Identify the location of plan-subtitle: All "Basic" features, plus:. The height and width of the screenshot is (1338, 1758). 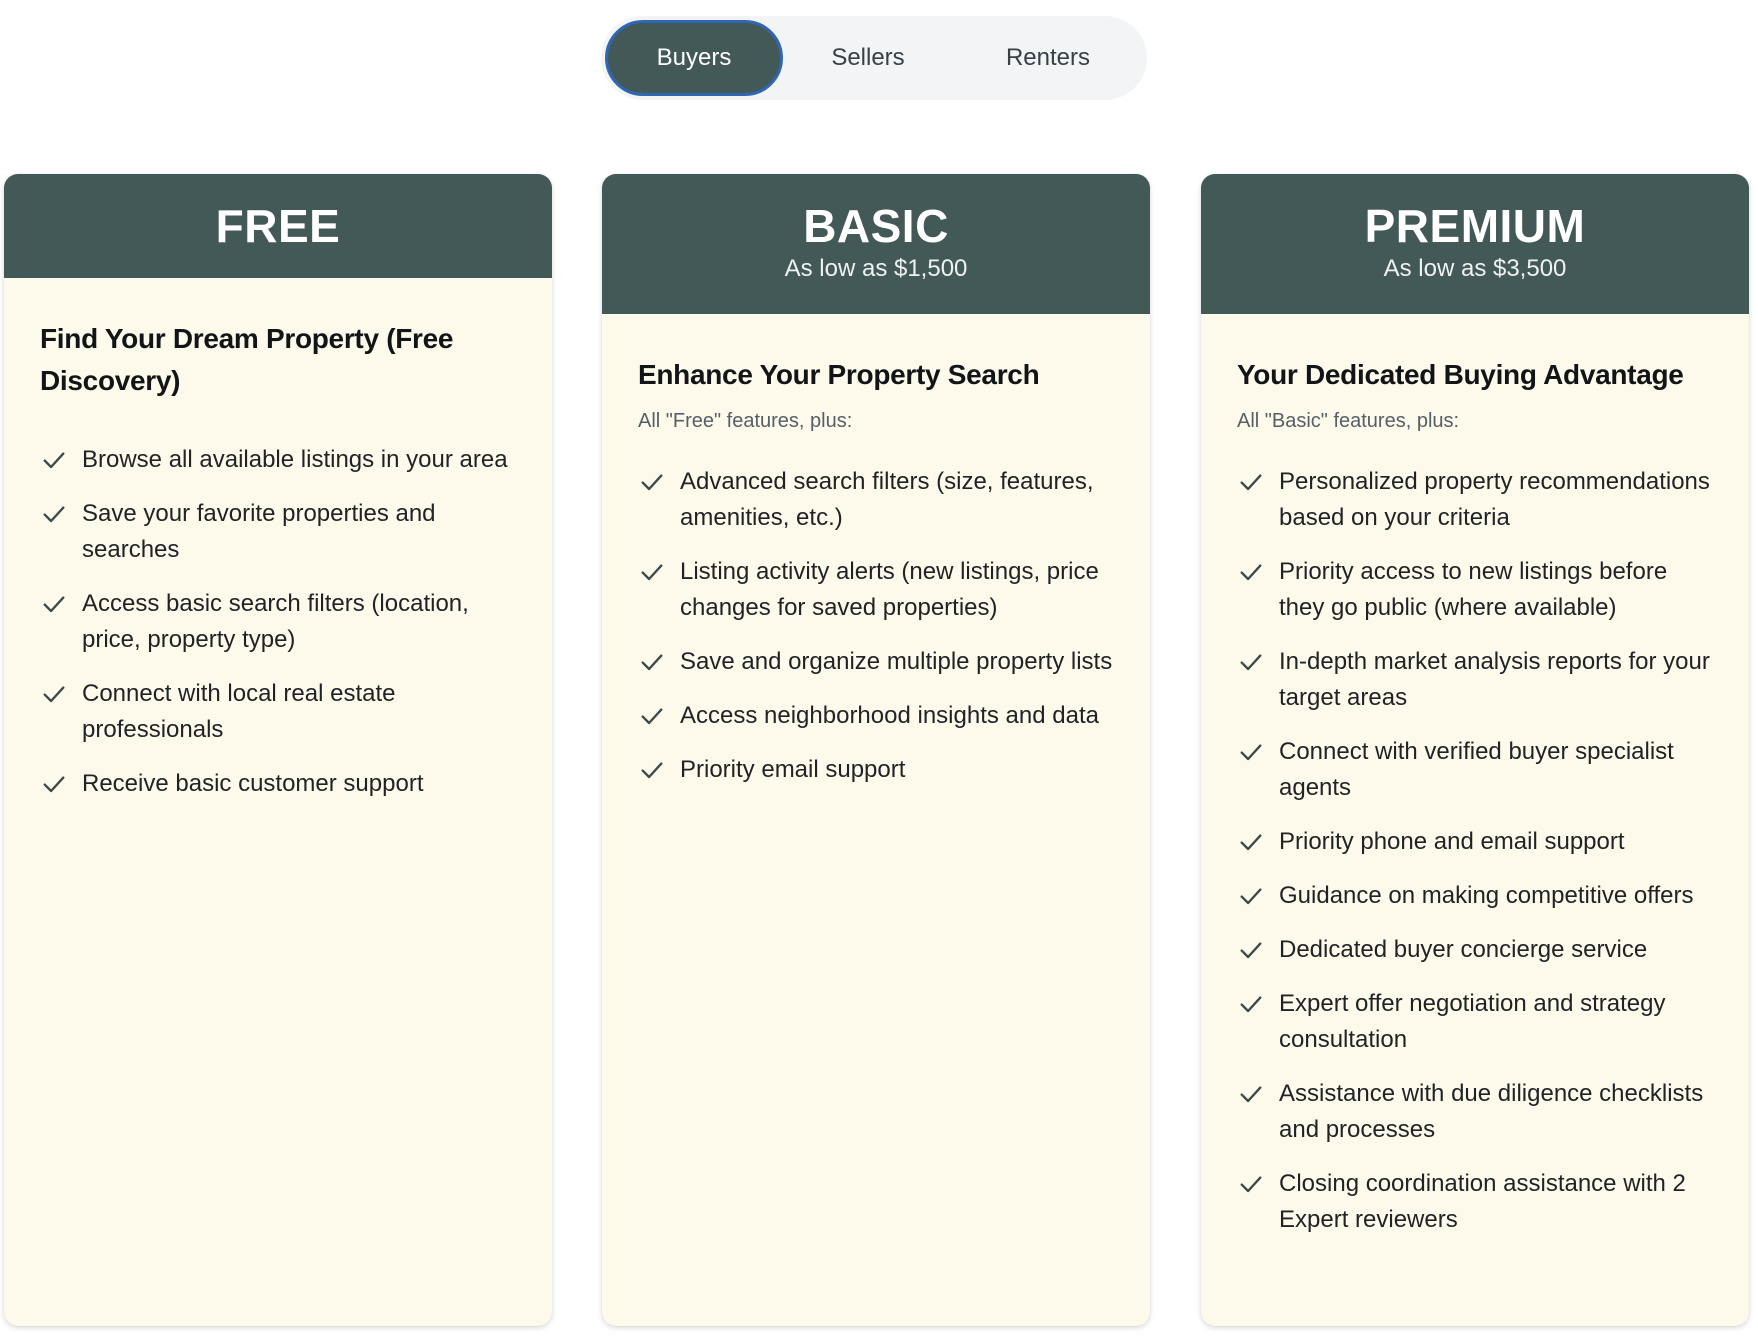
(1348, 421).